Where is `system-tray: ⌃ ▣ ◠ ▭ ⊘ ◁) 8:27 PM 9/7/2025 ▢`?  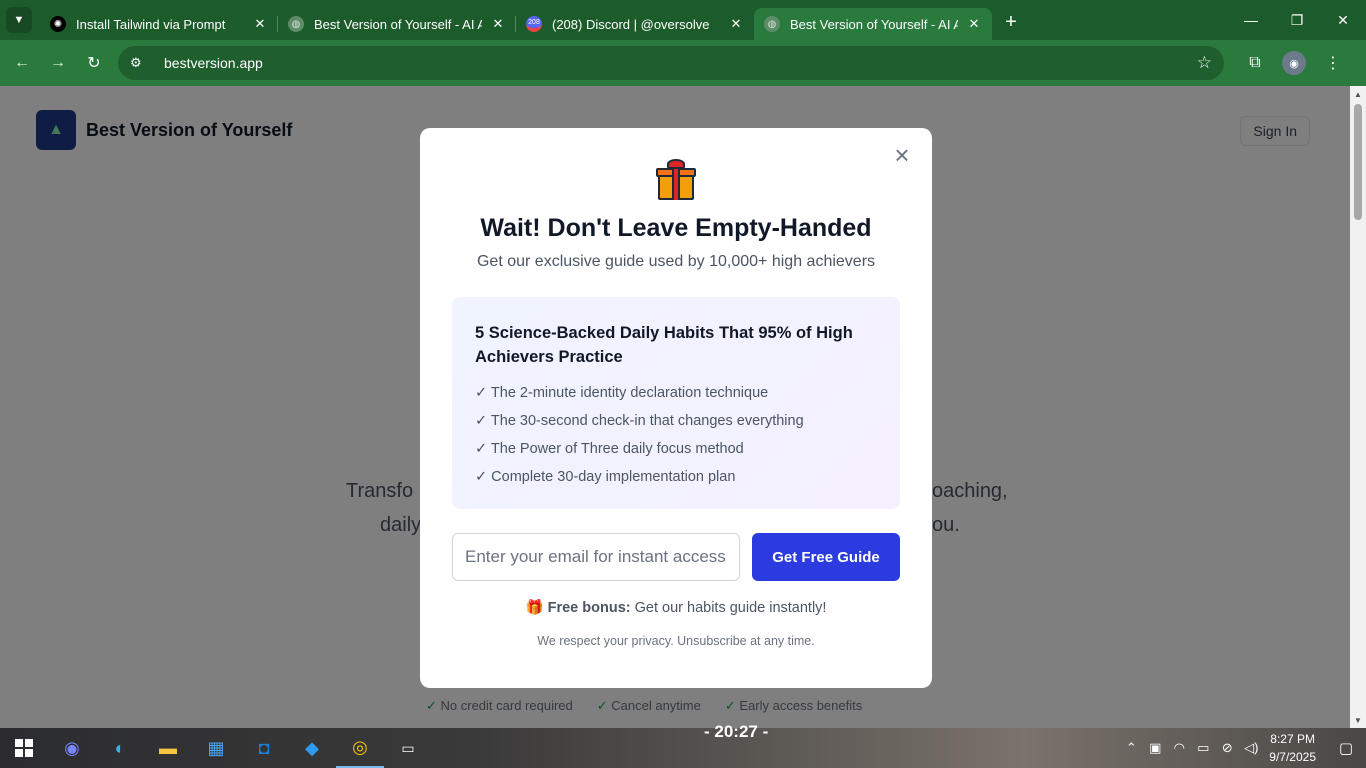
system-tray: ⌃ ▣ ◠ ▭ ⊘ ◁) 8:27 PM 9/7/2025 ▢ is located at coordinates (1242, 748).